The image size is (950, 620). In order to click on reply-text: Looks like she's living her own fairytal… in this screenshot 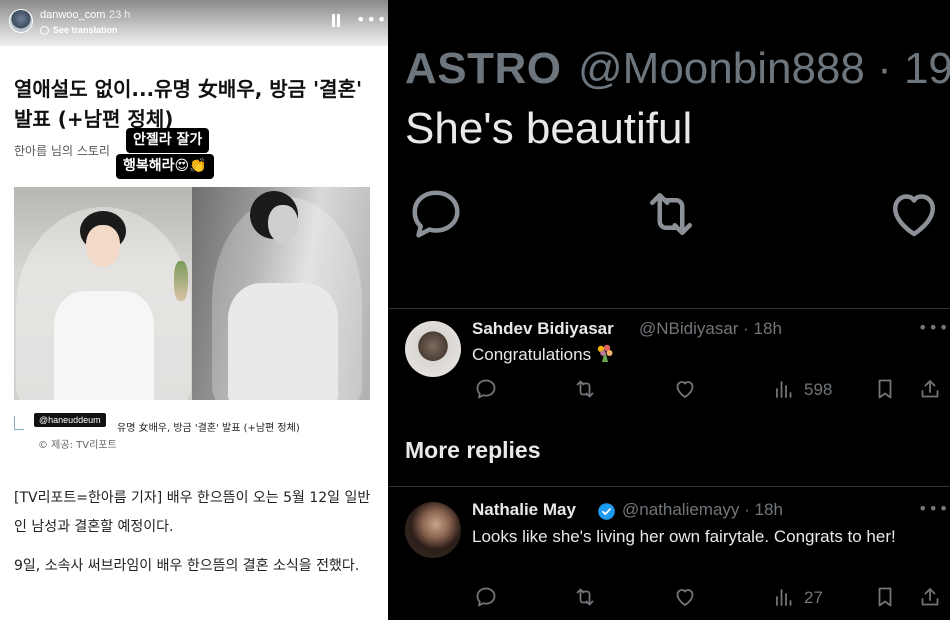, I will do `click(684, 536)`.